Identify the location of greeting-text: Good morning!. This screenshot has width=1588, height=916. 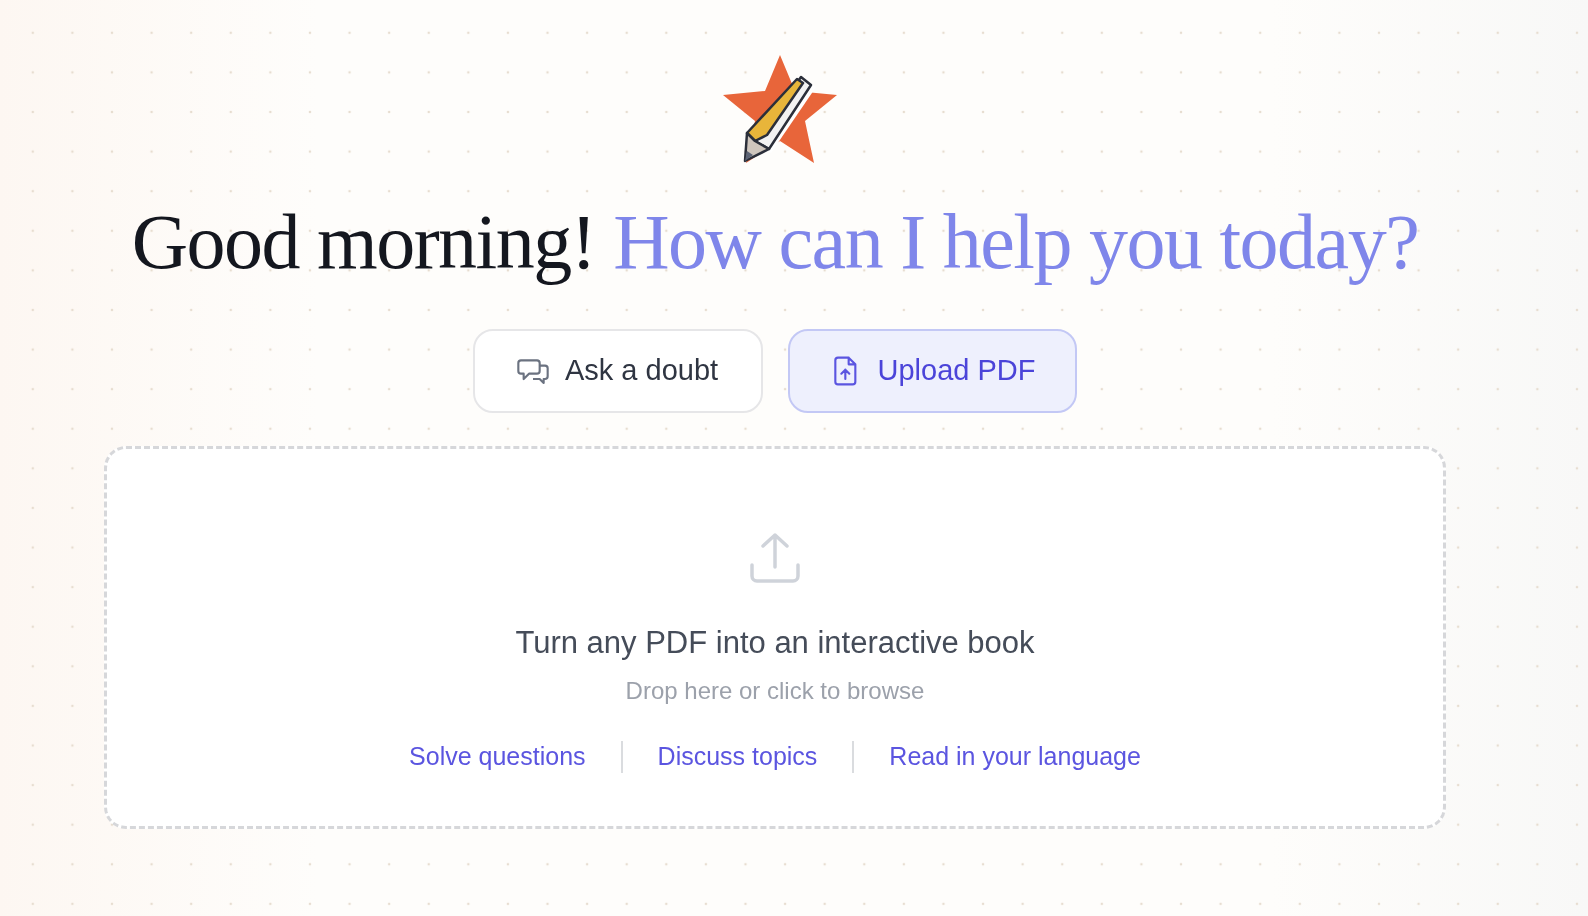
(363, 241).